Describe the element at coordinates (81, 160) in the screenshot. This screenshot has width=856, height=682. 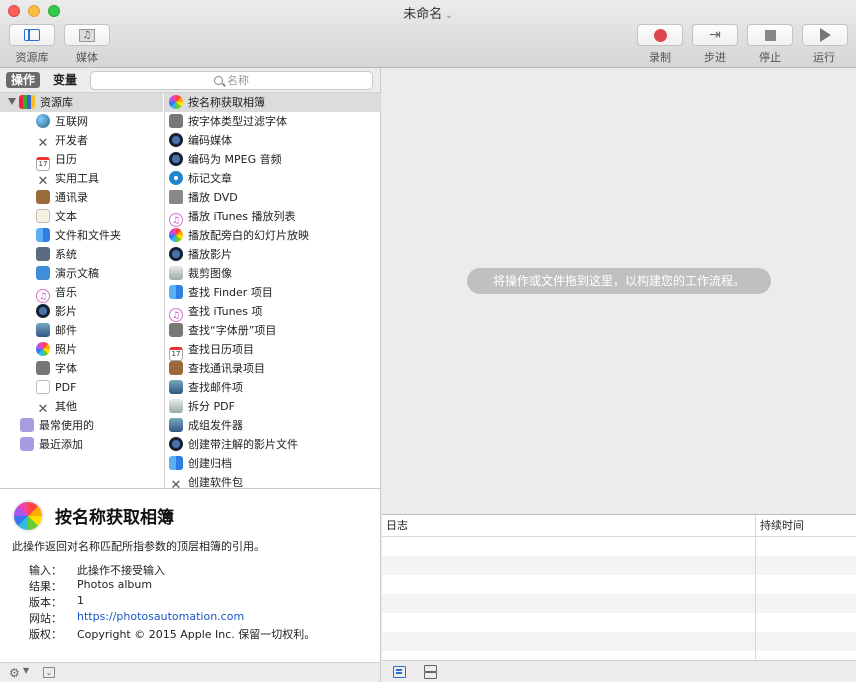
I see `library-category: 17 日历` at that location.